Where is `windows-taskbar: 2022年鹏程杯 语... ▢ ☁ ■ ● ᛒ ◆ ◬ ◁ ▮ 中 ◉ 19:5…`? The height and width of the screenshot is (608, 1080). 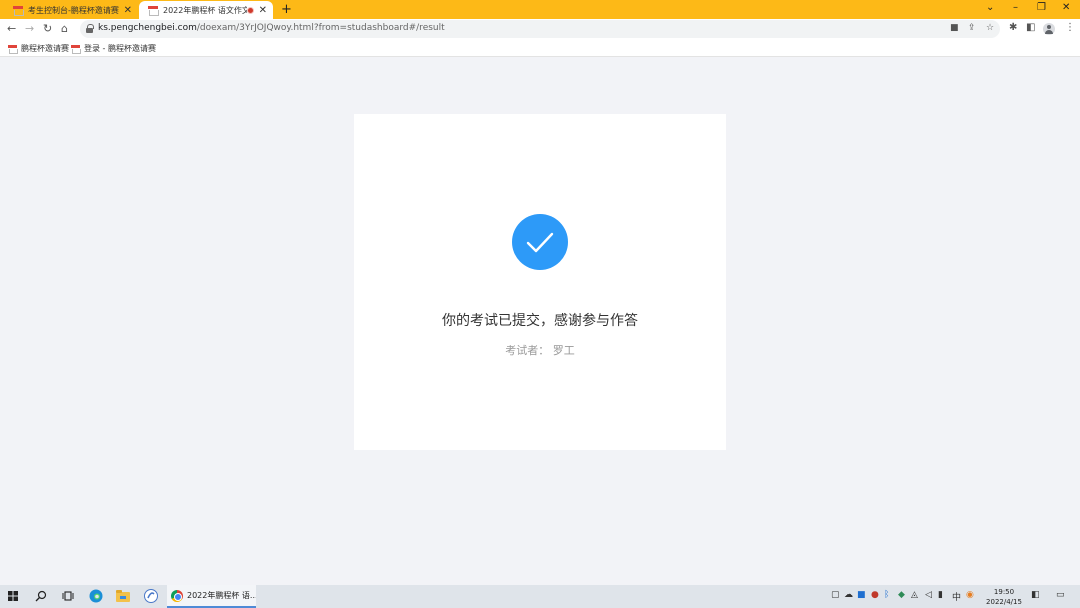
windows-taskbar: 2022年鹏程杯 语... ▢ ☁ ■ ● ᛒ ◆ ◬ ◁ ▮ 中 ◉ 19:5… is located at coordinates (540, 596).